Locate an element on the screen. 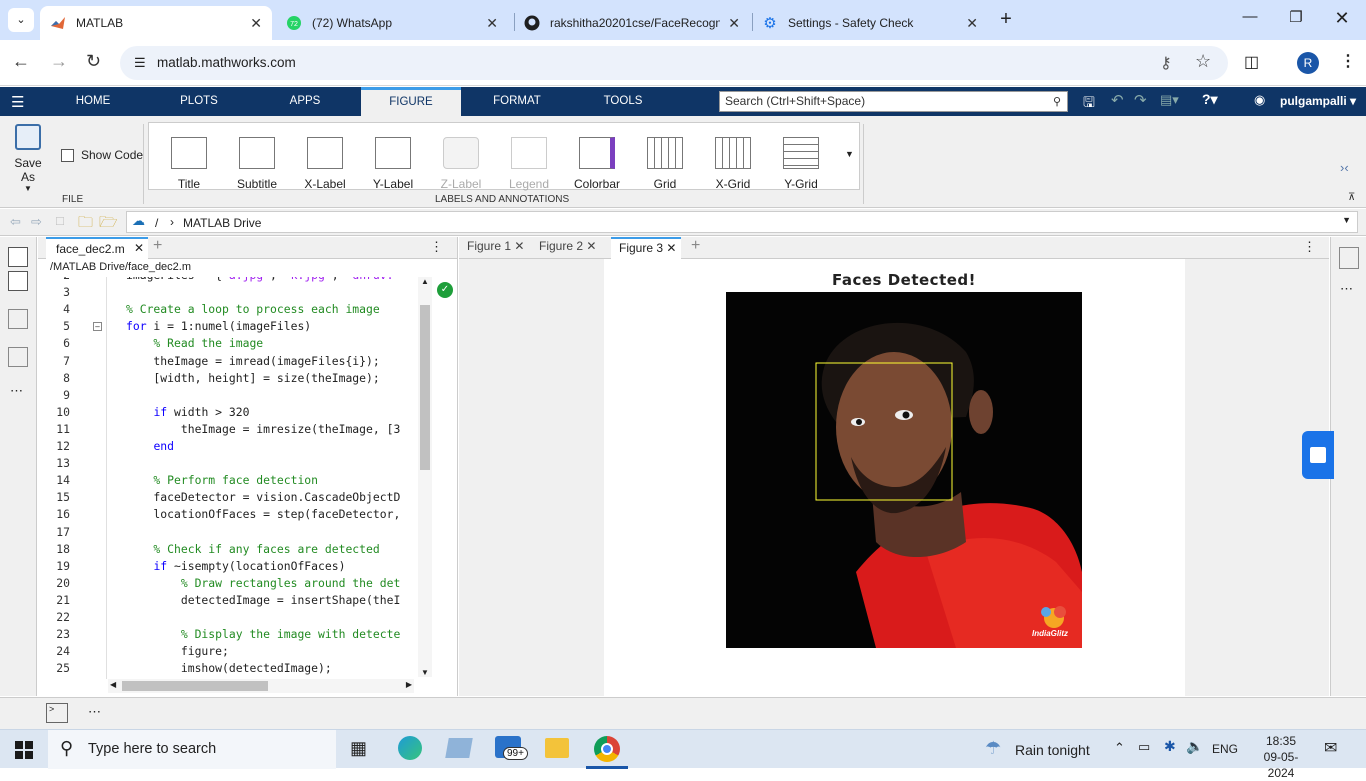 This screenshot has height=781, width=1366. xgrid-button: X-Grid is located at coordinates (733, 165).